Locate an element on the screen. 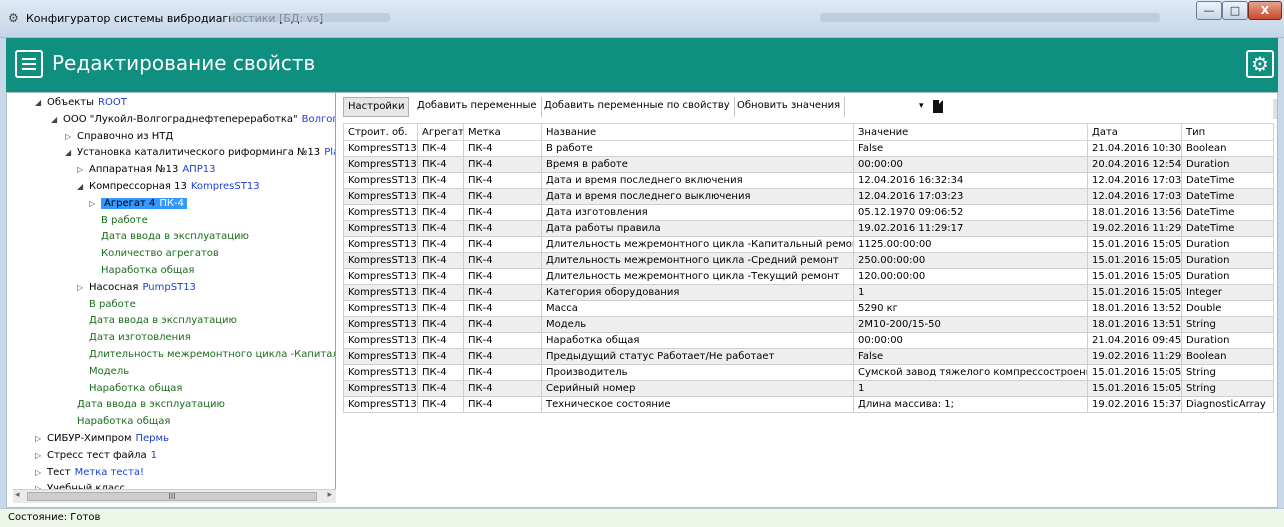 The height and width of the screenshot is (527, 1284). table-cell: Предыдущий статус Работает/Не работает is located at coordinates (697, 356).